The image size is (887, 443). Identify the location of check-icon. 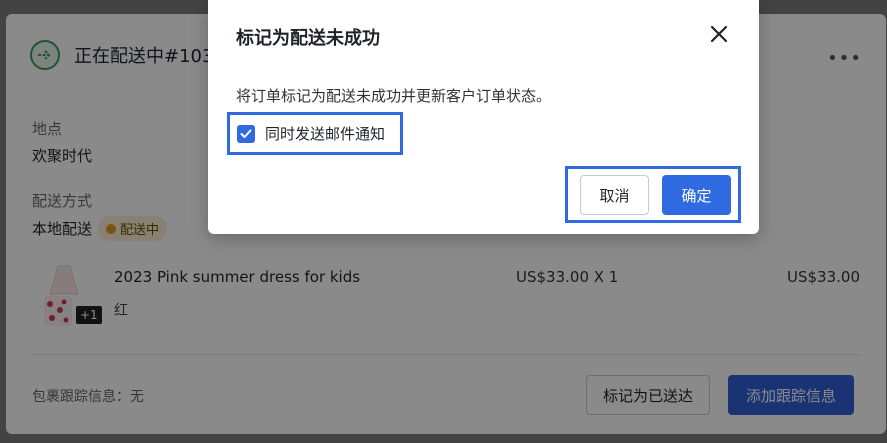
(246, 133).